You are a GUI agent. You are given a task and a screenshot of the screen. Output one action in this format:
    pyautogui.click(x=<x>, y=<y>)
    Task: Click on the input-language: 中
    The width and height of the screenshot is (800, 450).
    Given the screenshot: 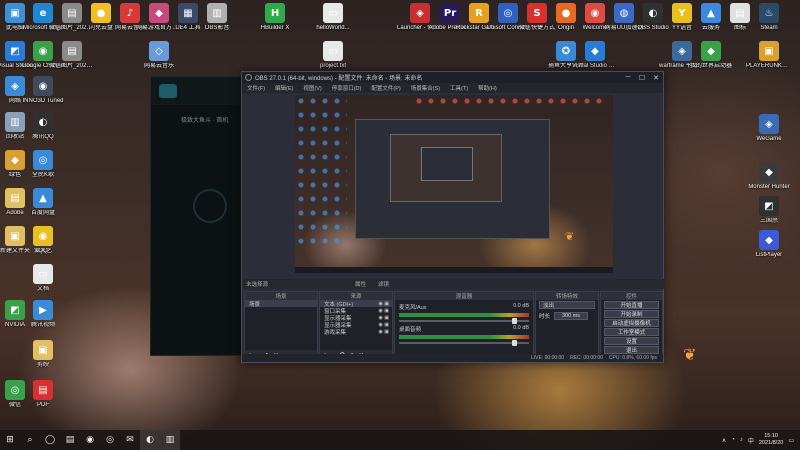 What is the action you would take?
    pyautogui.click(x=751, y=440)
    